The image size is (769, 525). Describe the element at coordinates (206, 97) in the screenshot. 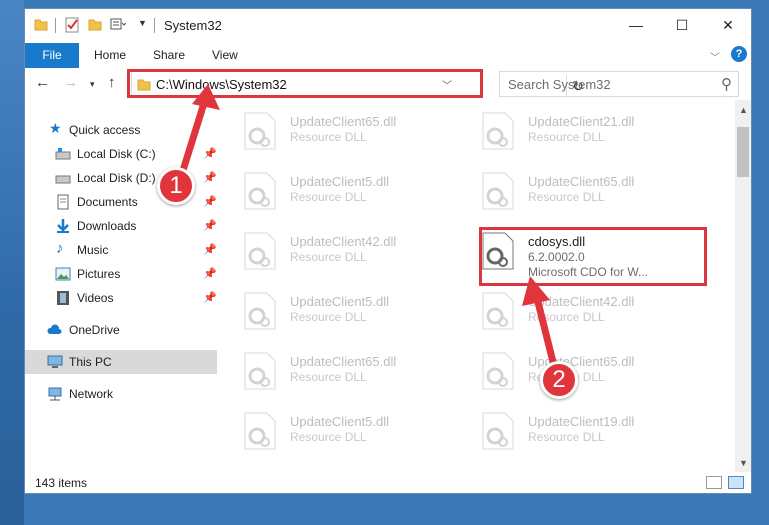

I see `arrow-1-head` at that location.